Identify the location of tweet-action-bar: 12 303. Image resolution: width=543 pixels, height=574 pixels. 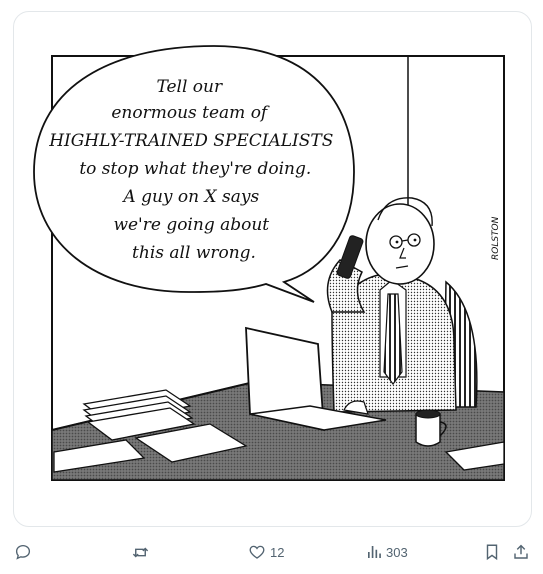
(271, 552).